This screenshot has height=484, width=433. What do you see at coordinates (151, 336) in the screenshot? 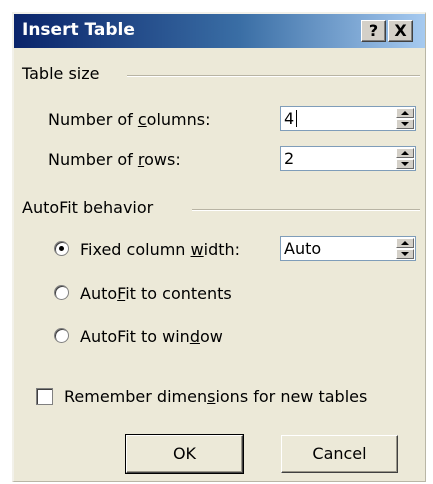
I see `autofit-window-label: AutoFit to window` at bounding box center [151, 336].